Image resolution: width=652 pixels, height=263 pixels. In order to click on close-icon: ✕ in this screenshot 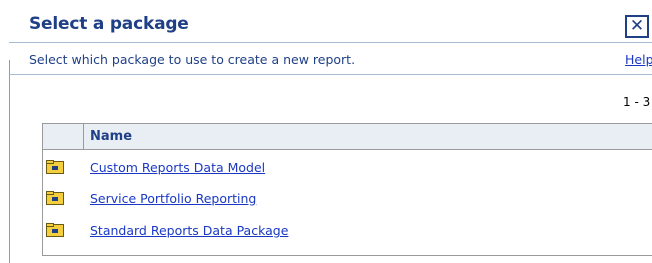, I will do `click(637, 26)`.